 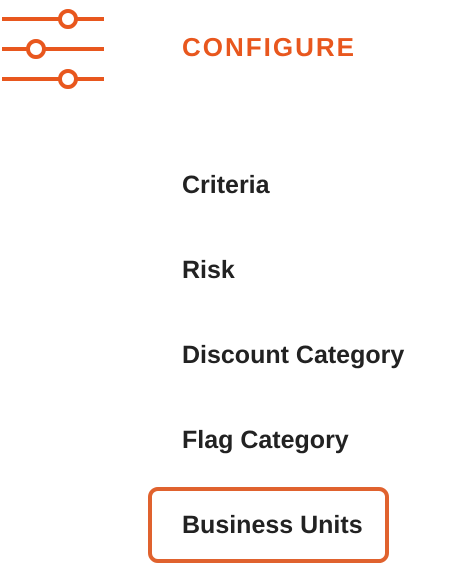 I want to click on menu-item: Risk, so click(x=204, y=270).